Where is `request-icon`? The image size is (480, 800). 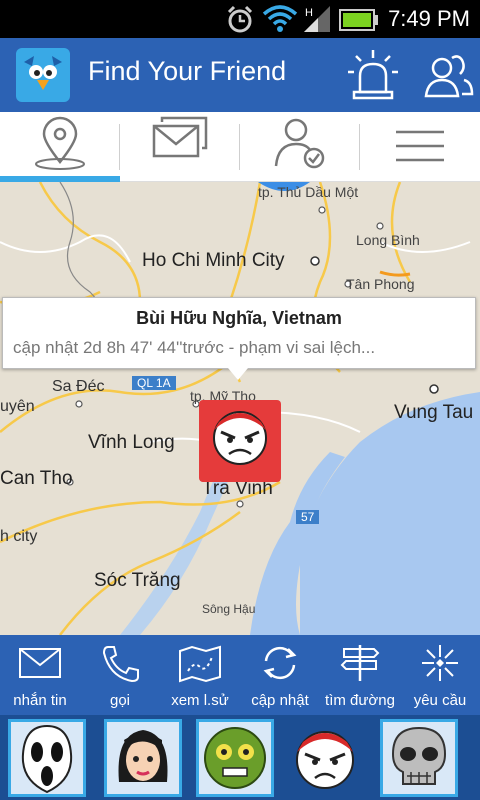 request-icon is located at coordinates (440, 663).